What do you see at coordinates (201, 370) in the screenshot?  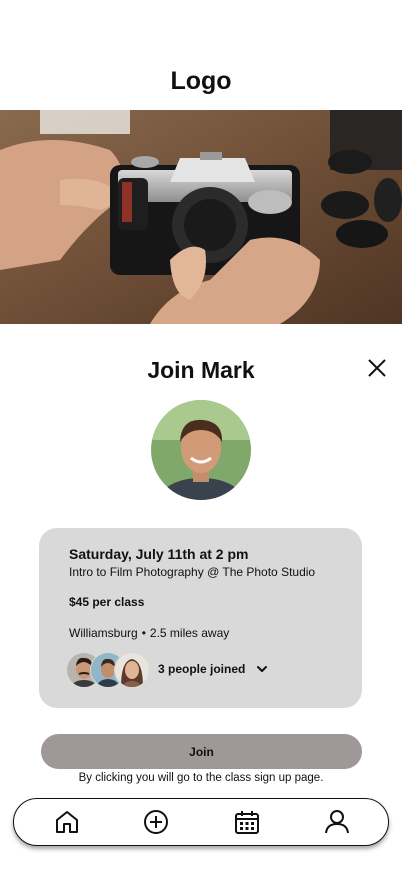 I see `join-title: Join Mark` at bounding box center [201, 370].